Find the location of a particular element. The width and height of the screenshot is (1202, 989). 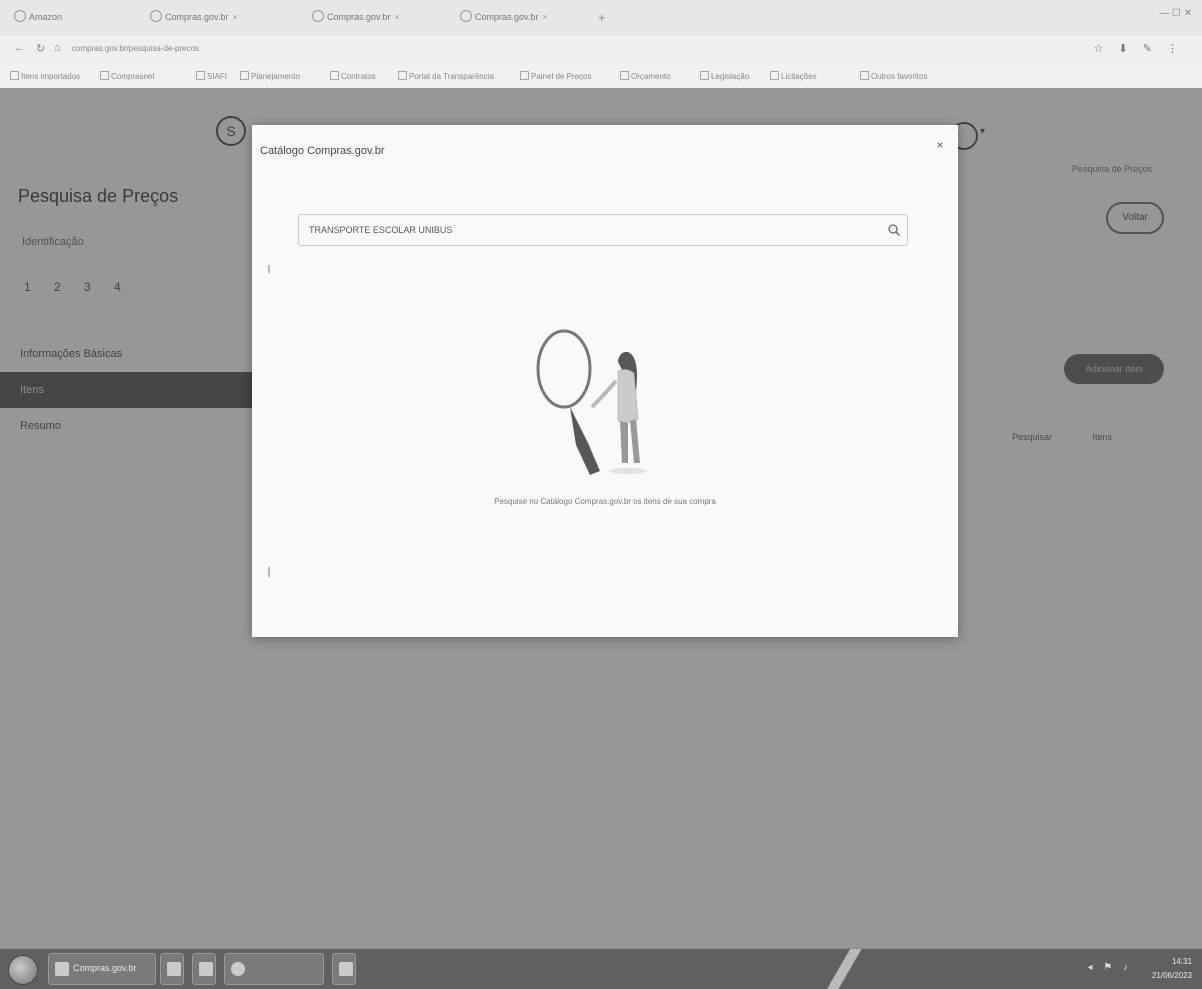

bookmark-item: Comprasnet is located at coordinates (127, 76).